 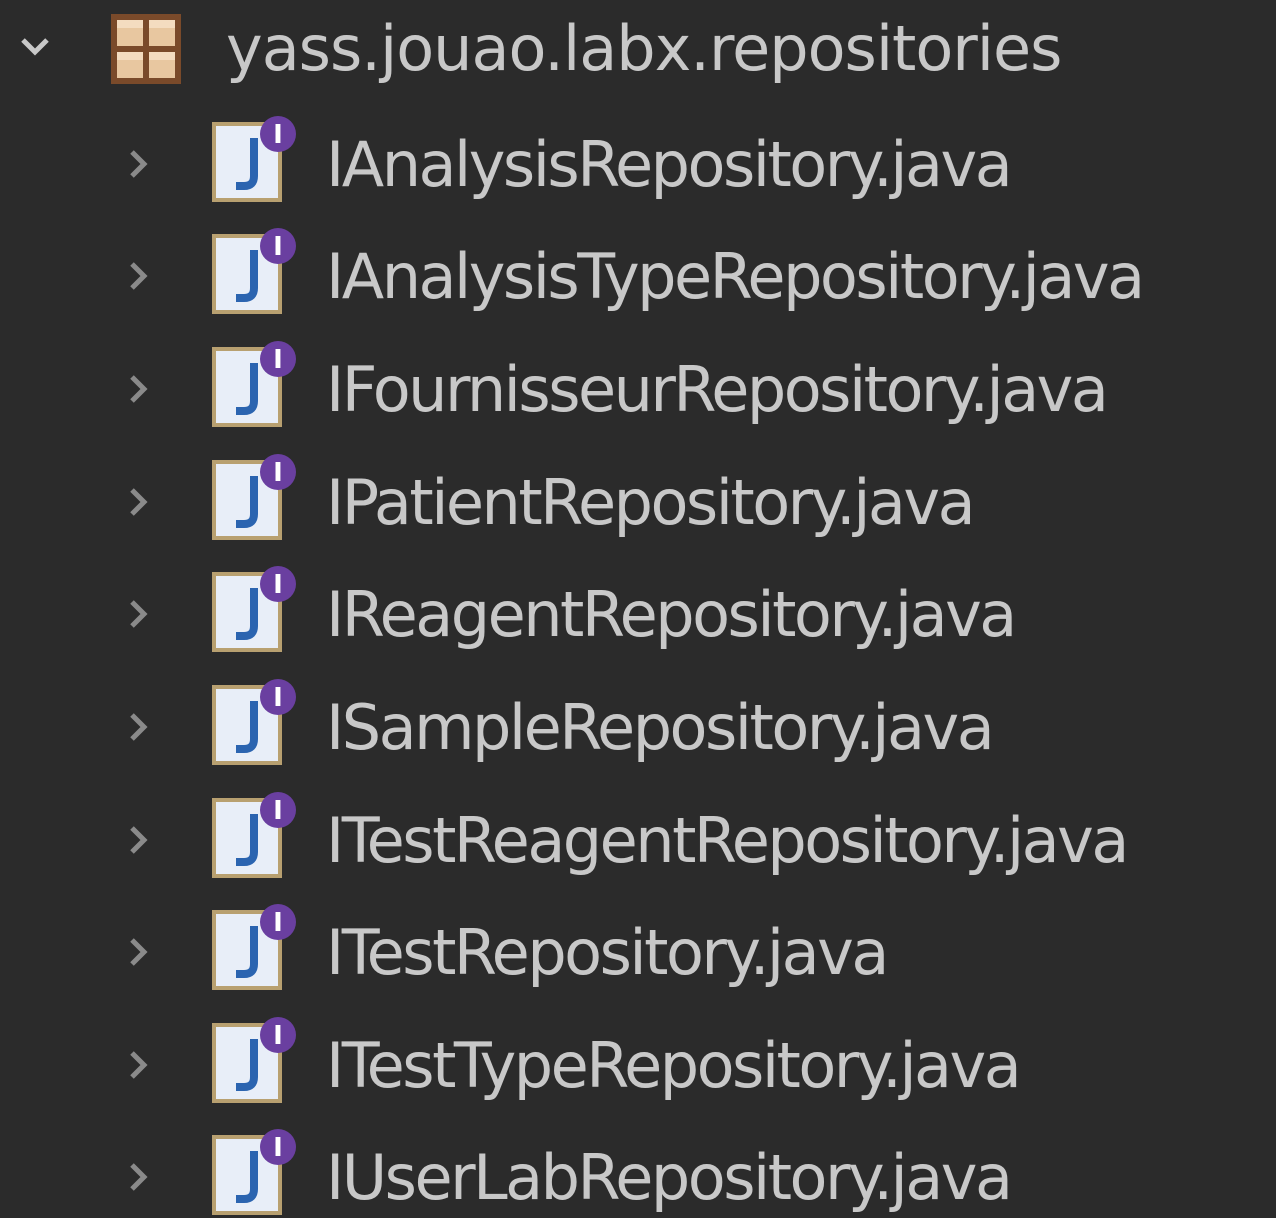 I want to click on package-icon, so click(x=146, y=49).